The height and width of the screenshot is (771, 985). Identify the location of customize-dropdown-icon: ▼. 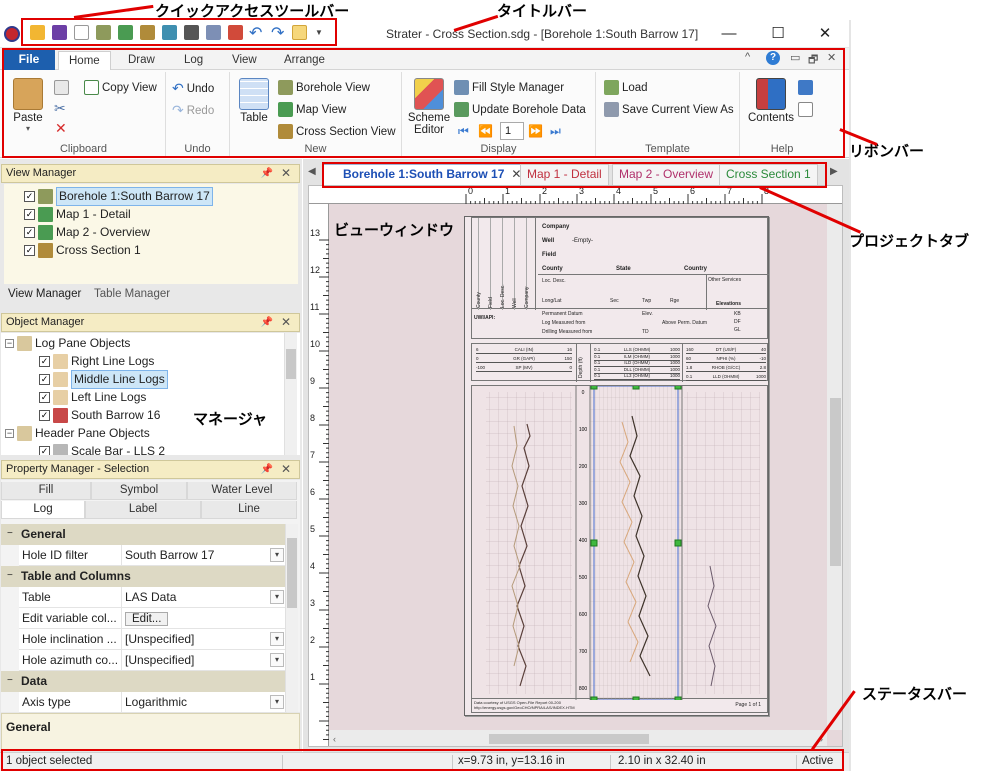
(319, 32).